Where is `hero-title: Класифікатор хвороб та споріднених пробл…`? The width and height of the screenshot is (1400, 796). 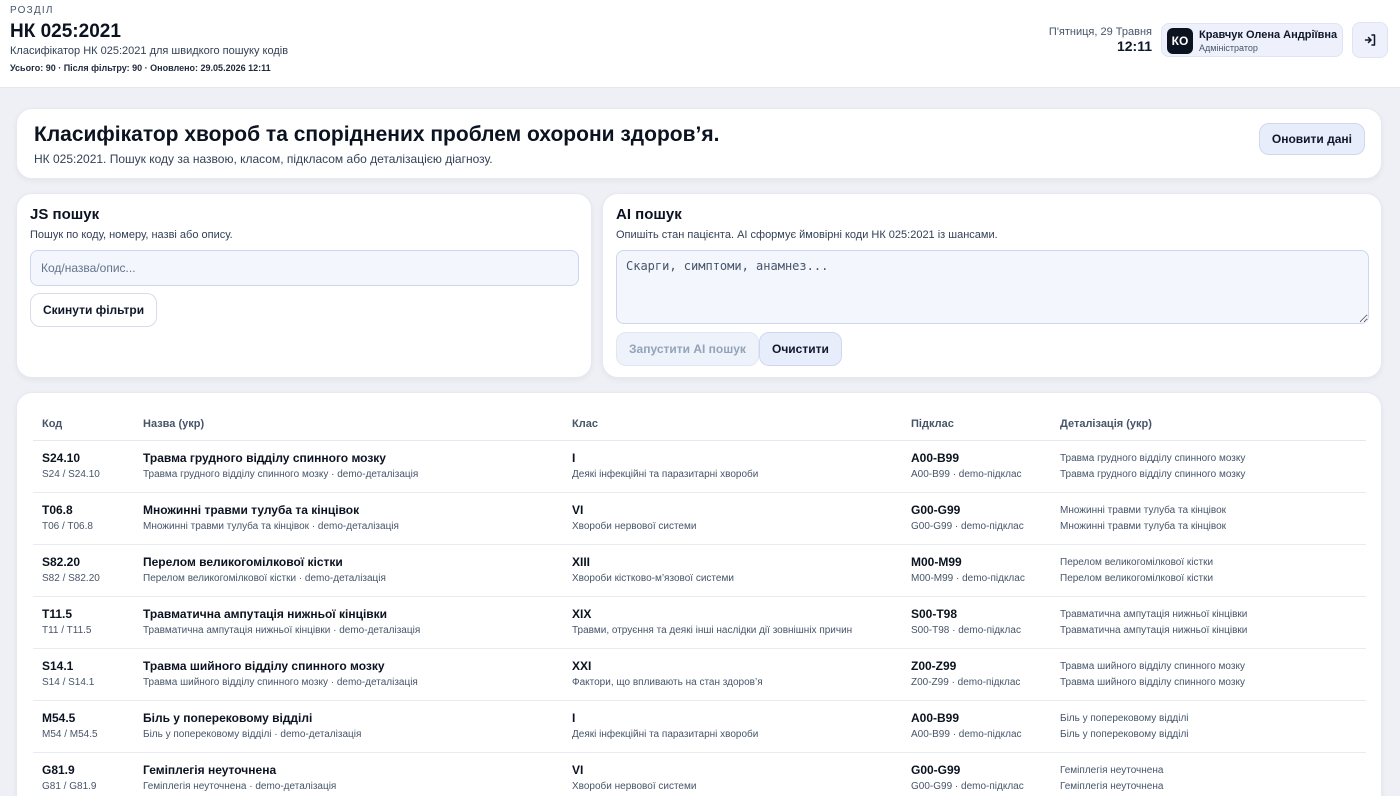
hero-title: Класифікатор хвороб та споріднених пробл… is located at coordinates (377, 134).